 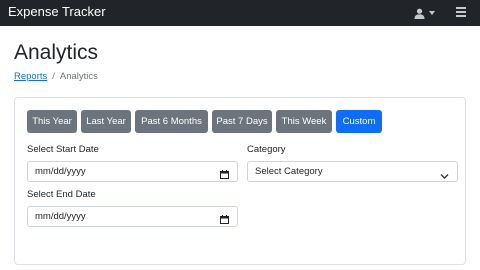 What do you see at coordinates (52, 121) in the screenshot?
I see `filter-this-year-button: This Year` at bounding box center [52, 121].